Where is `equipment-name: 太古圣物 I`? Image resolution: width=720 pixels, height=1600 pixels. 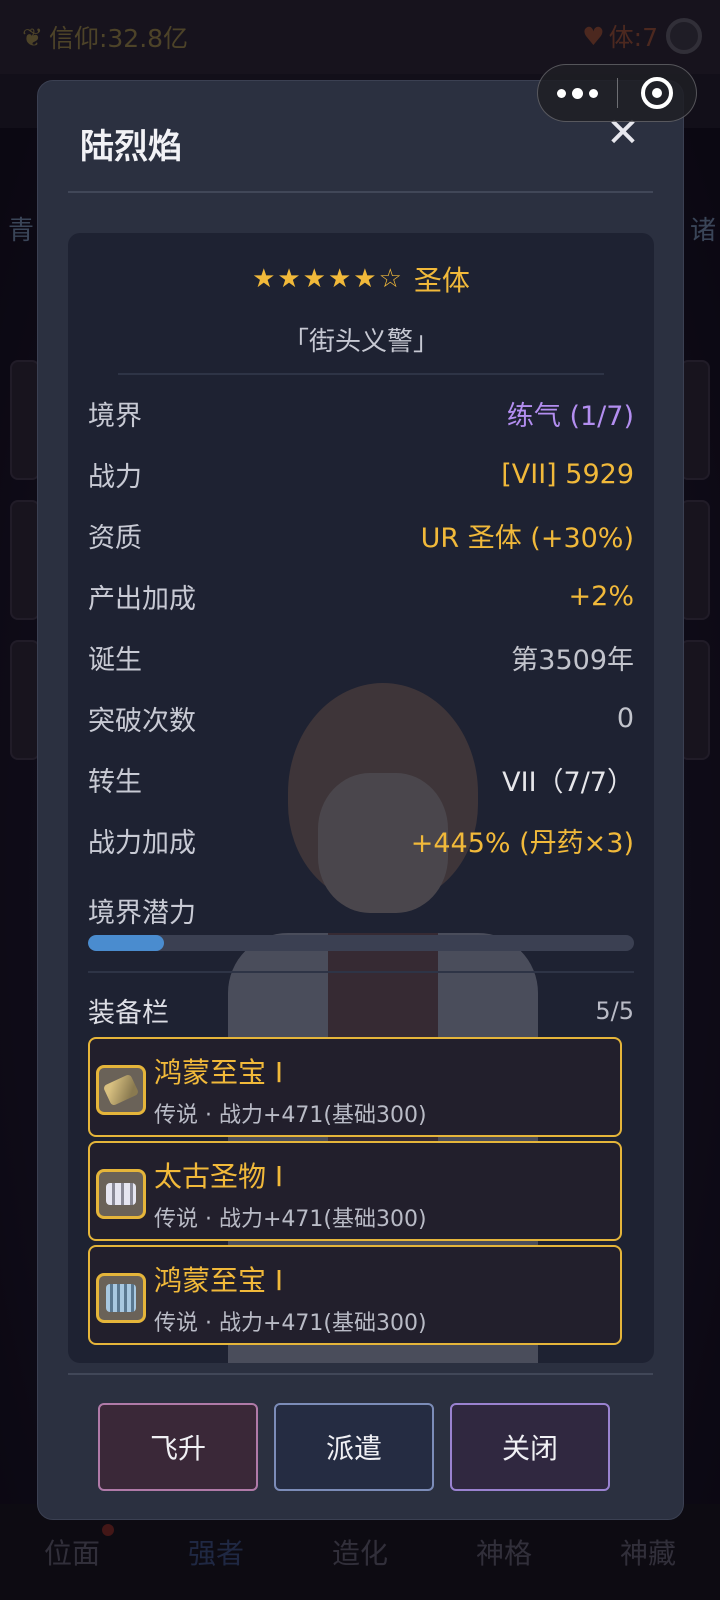 equipment-name: 太古圣物 I is located at coordinates (219, 1176).